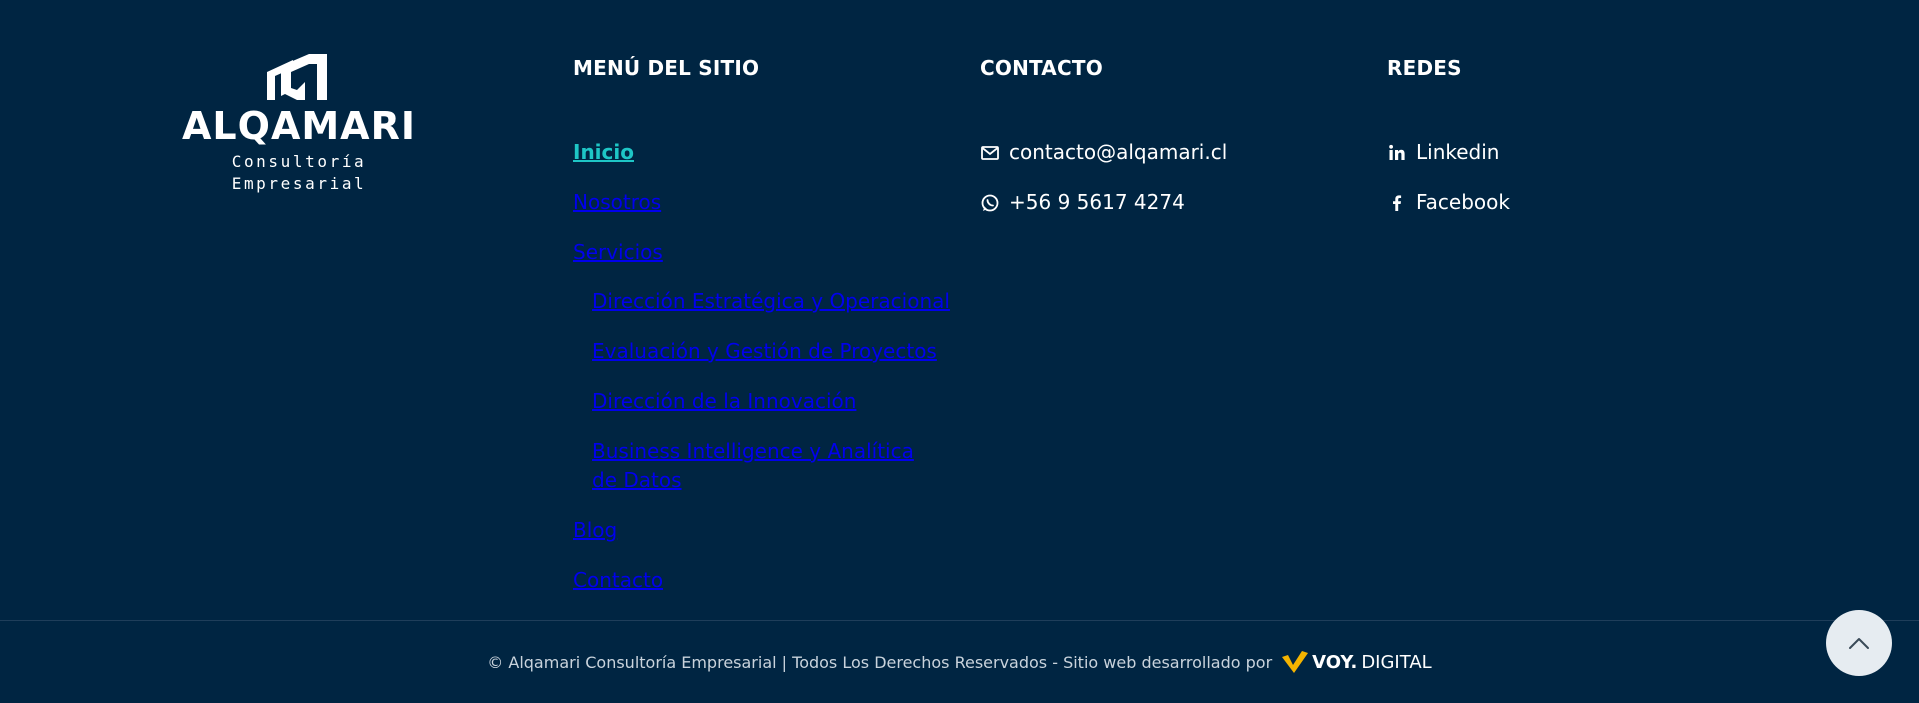  Describe the element at coordinates (1424, 68) in the screenshot. I see `social-title: REDES` at that location.